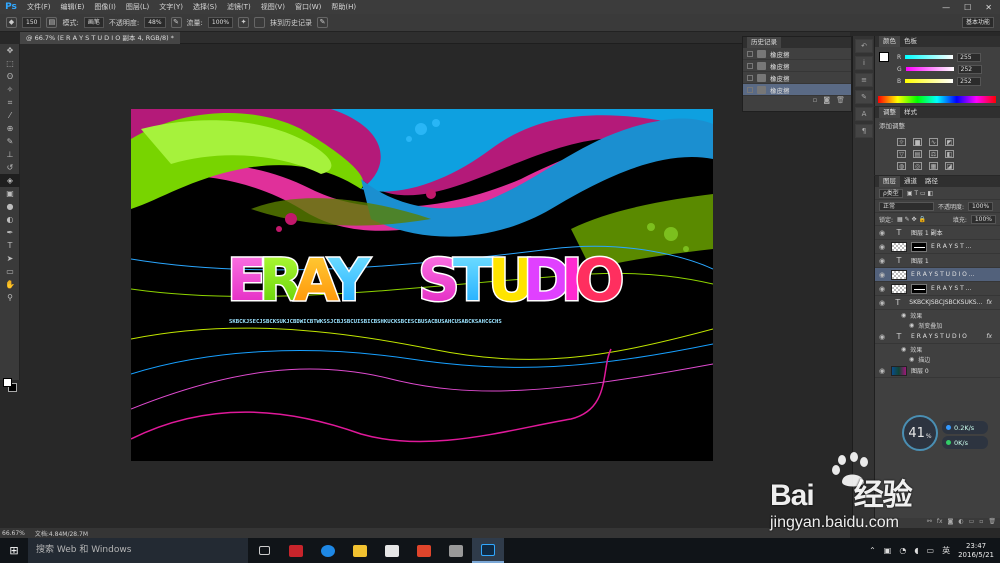  I want to click on layer-row: ◉ T SKBCKJSBCJSBCKSUKS... fx, so click(937, 303).